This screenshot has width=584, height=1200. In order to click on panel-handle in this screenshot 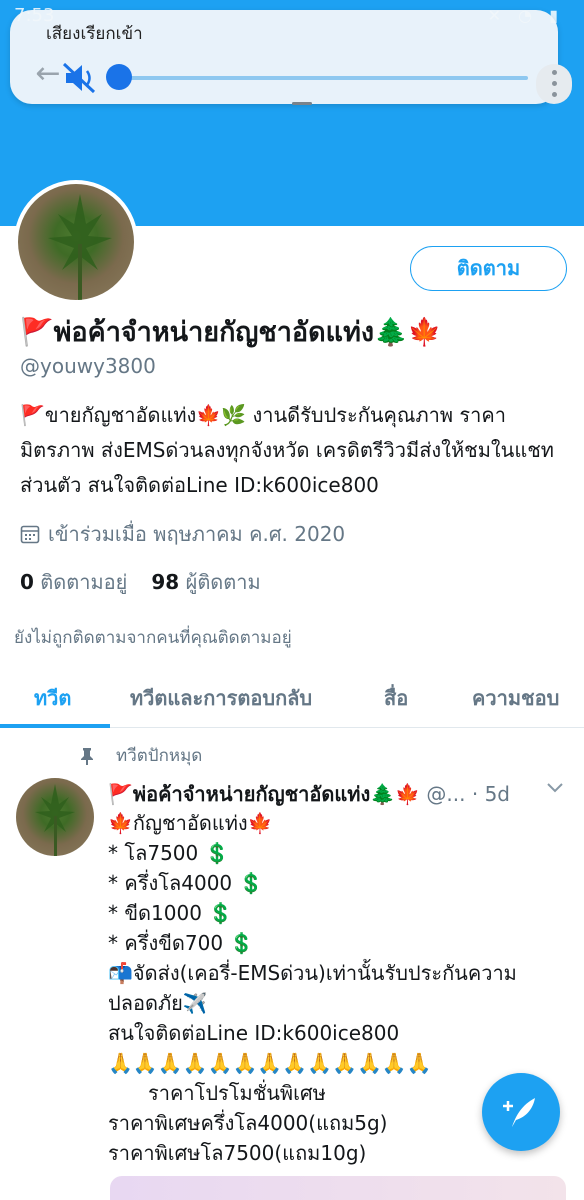, I will do `click(302, 103)`.